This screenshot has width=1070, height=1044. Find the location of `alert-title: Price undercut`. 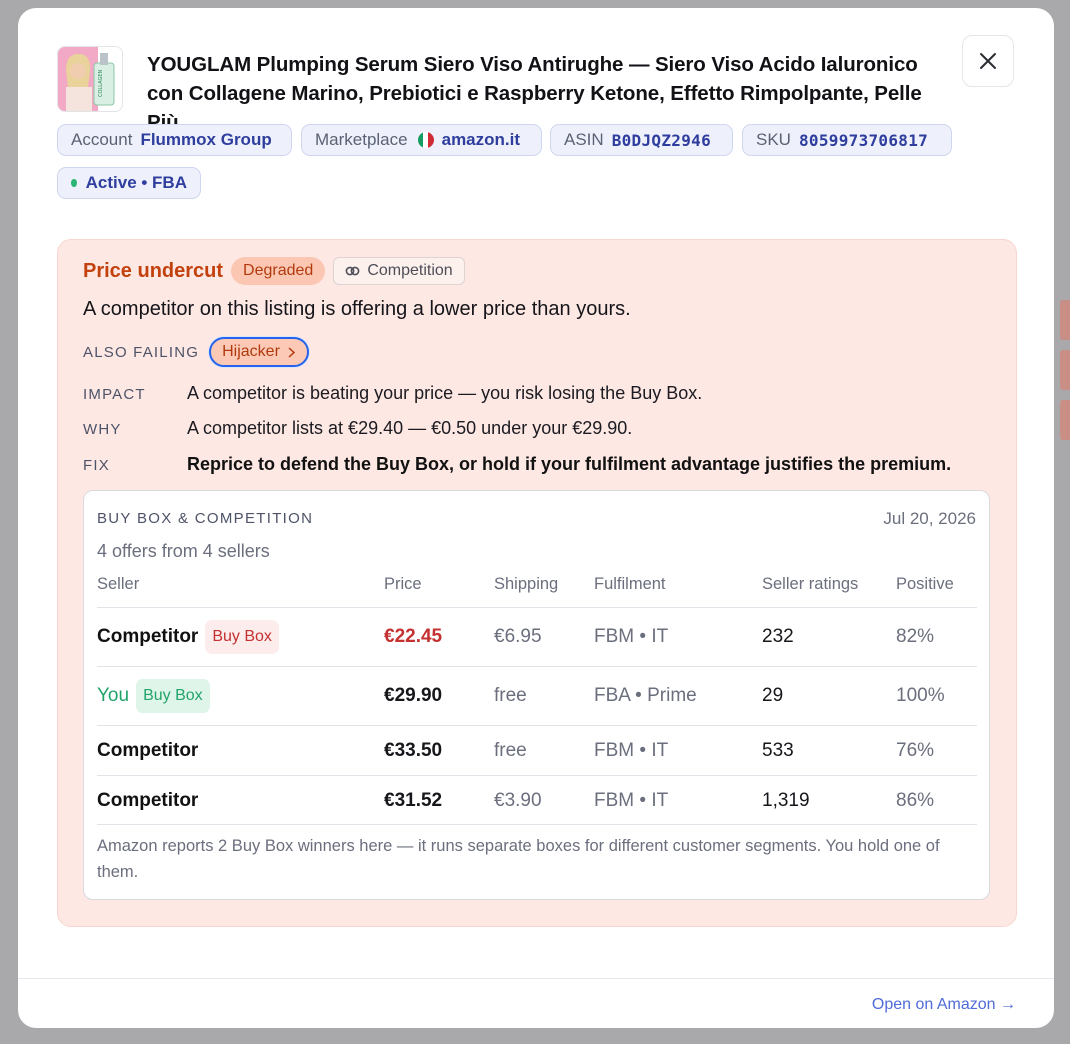

alert-title: Price undercut is located at coordinates (153, 270).